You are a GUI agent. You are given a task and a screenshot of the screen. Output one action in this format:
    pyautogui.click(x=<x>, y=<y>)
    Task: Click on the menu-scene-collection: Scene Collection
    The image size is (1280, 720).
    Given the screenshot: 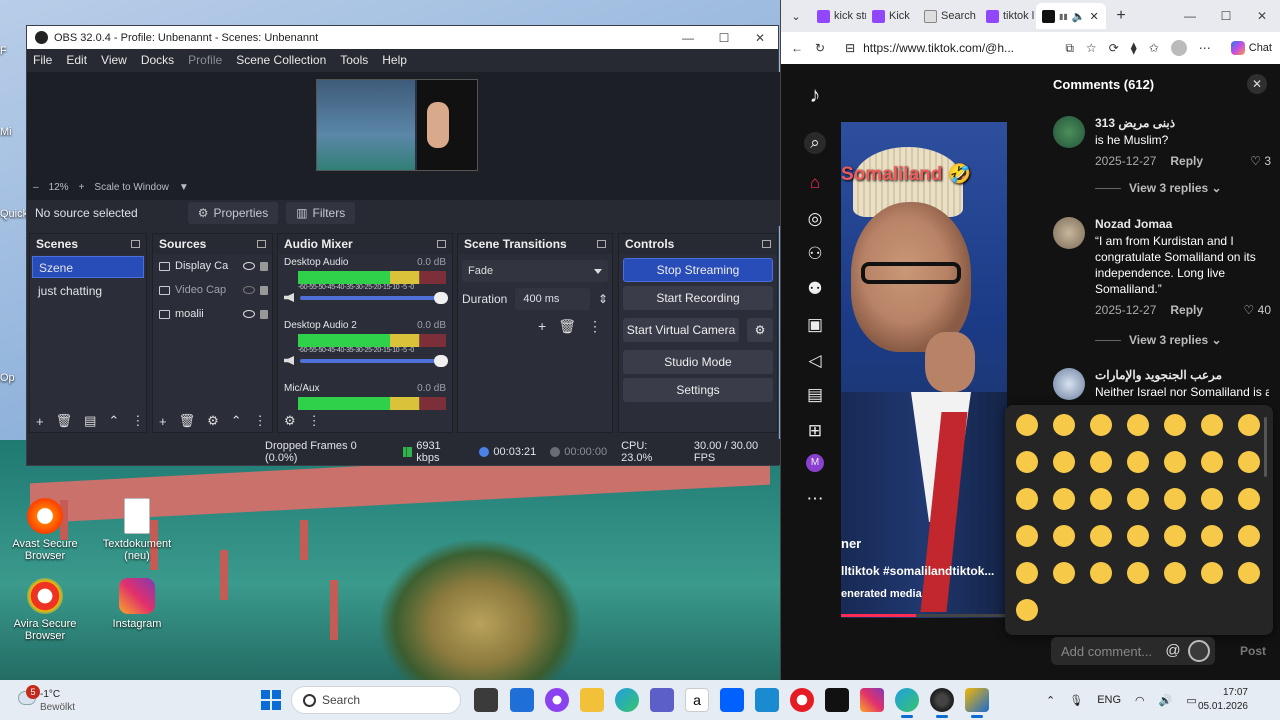 What is the action you would take?
    pyautogui.click(x=281, y=60)
    